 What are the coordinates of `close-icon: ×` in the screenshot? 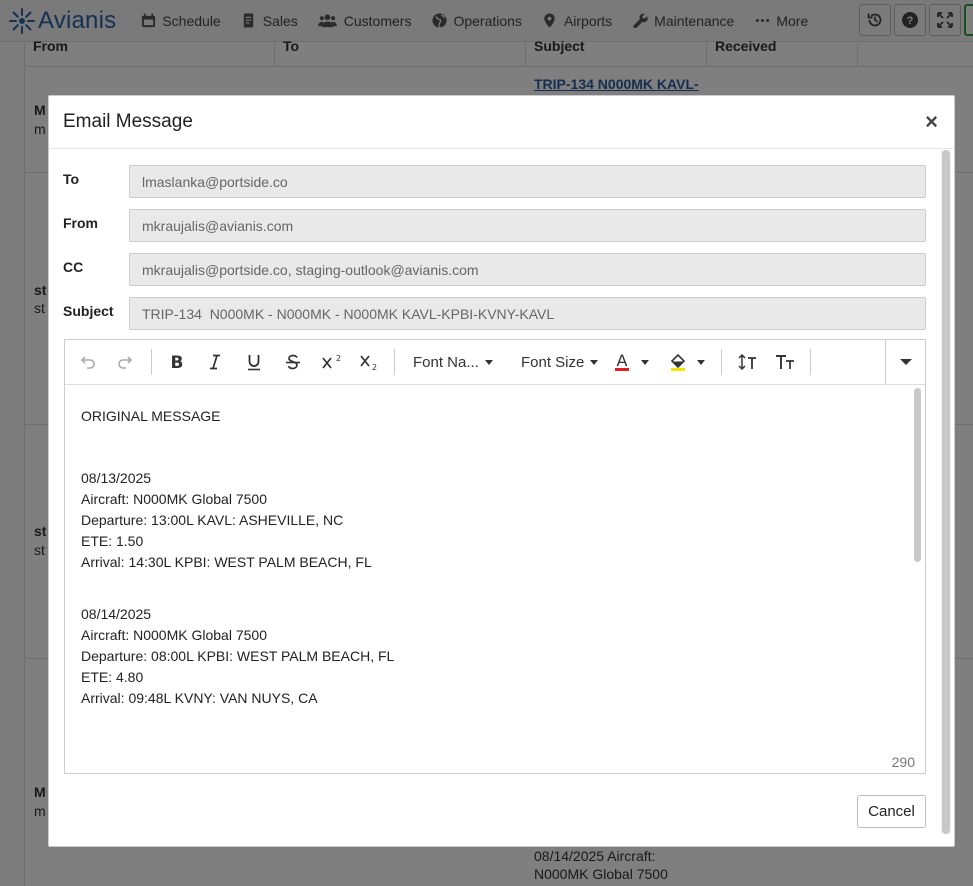 It's located at (931, 122).